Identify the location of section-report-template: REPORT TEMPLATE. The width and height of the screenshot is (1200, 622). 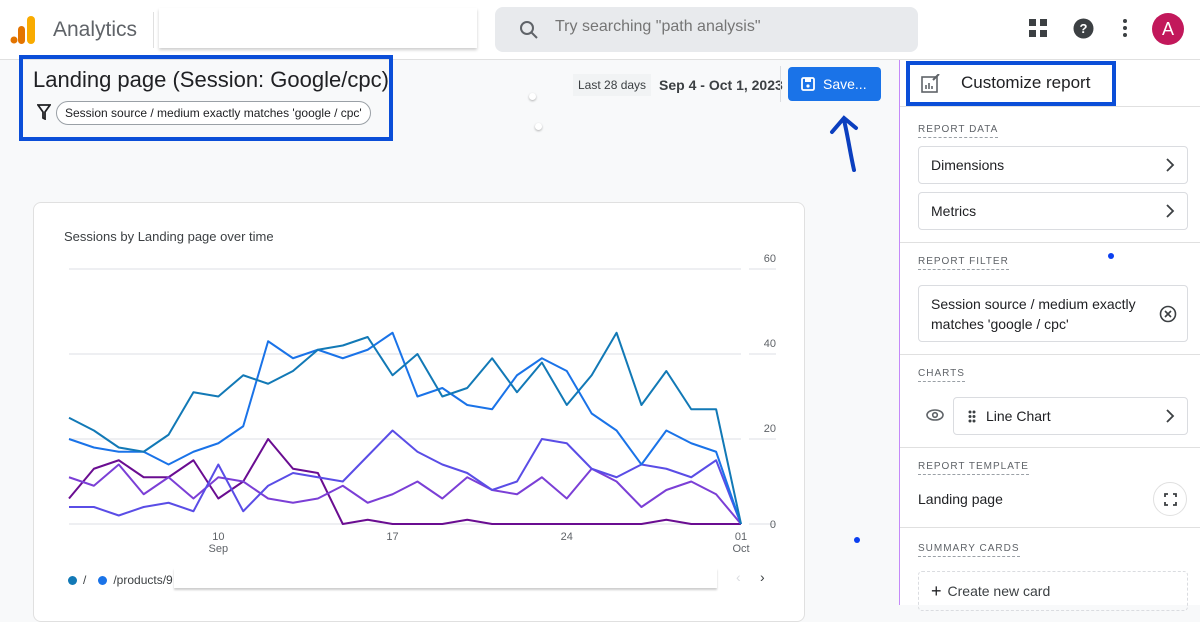
(973, 468).